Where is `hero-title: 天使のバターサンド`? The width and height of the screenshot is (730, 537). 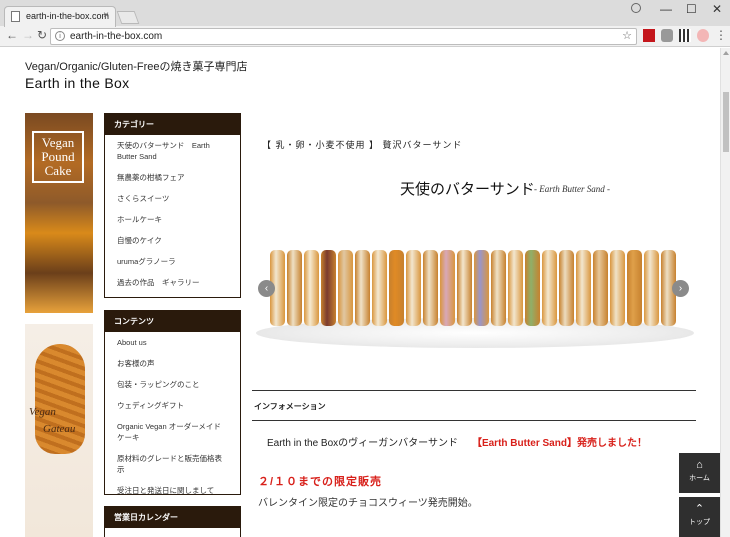 hero-title: 天使のバターサンド is located at coordinates (467, 189).